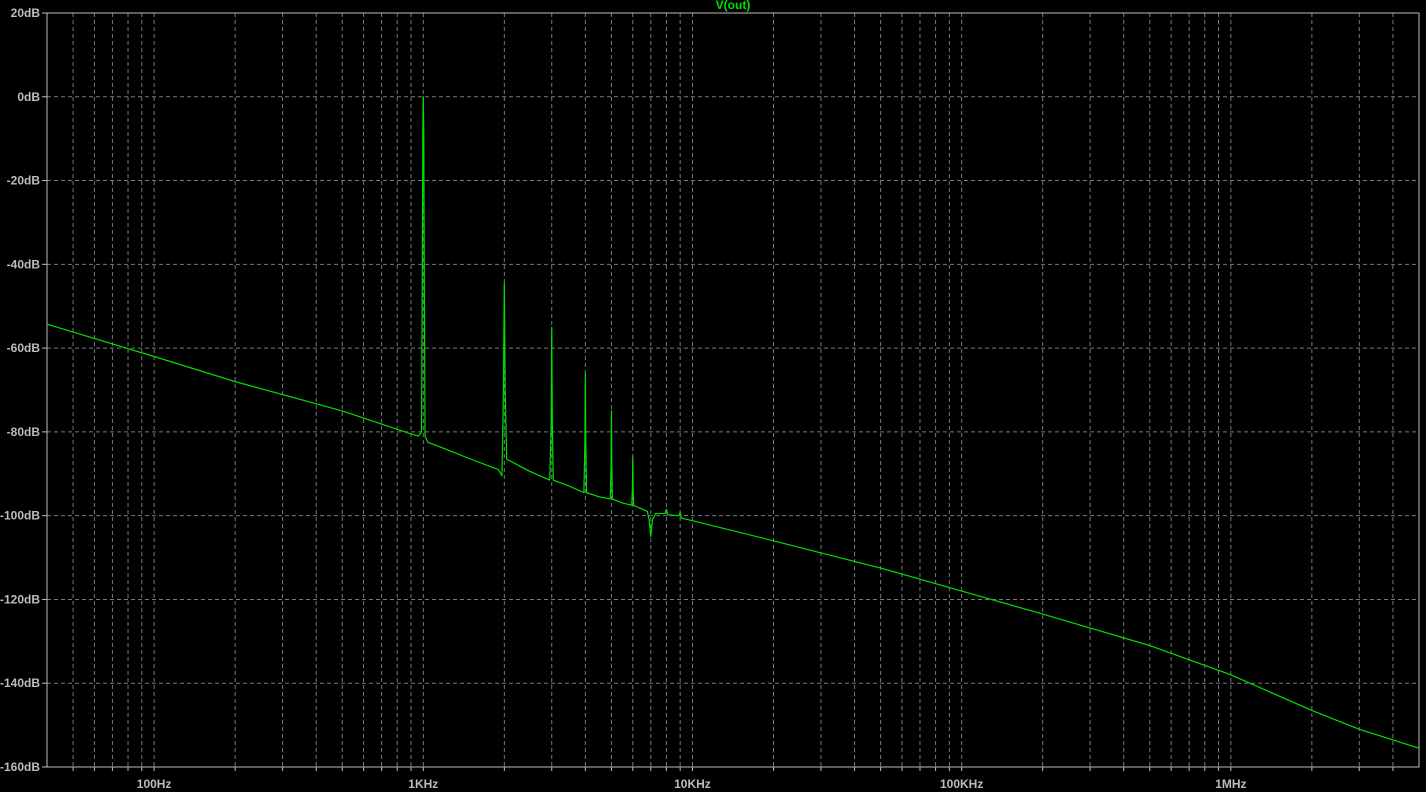 The image size is (1426, 792). What do you see at coordinates (24, 181) in the screenshot?
I see `y-tick-label: -20dB` at bounding box center [24, 181].